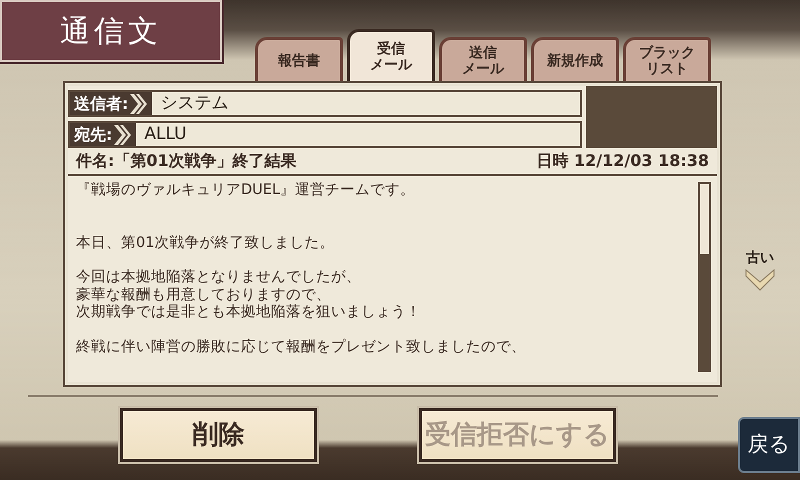 This screenshot has height=480, width=800. I want to click on scrollbar, so click(704, 277).